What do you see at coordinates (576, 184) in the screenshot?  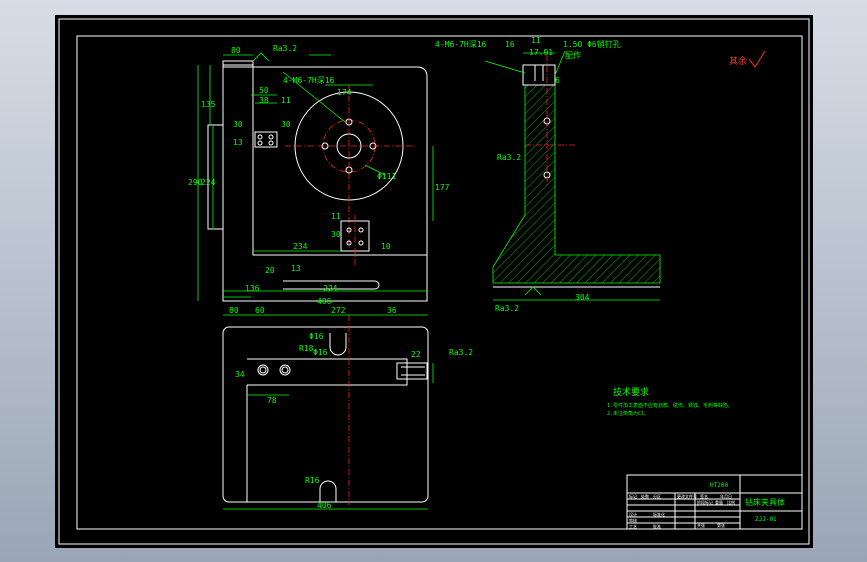 I see `section-hatch` at bounding box center [576, 184].